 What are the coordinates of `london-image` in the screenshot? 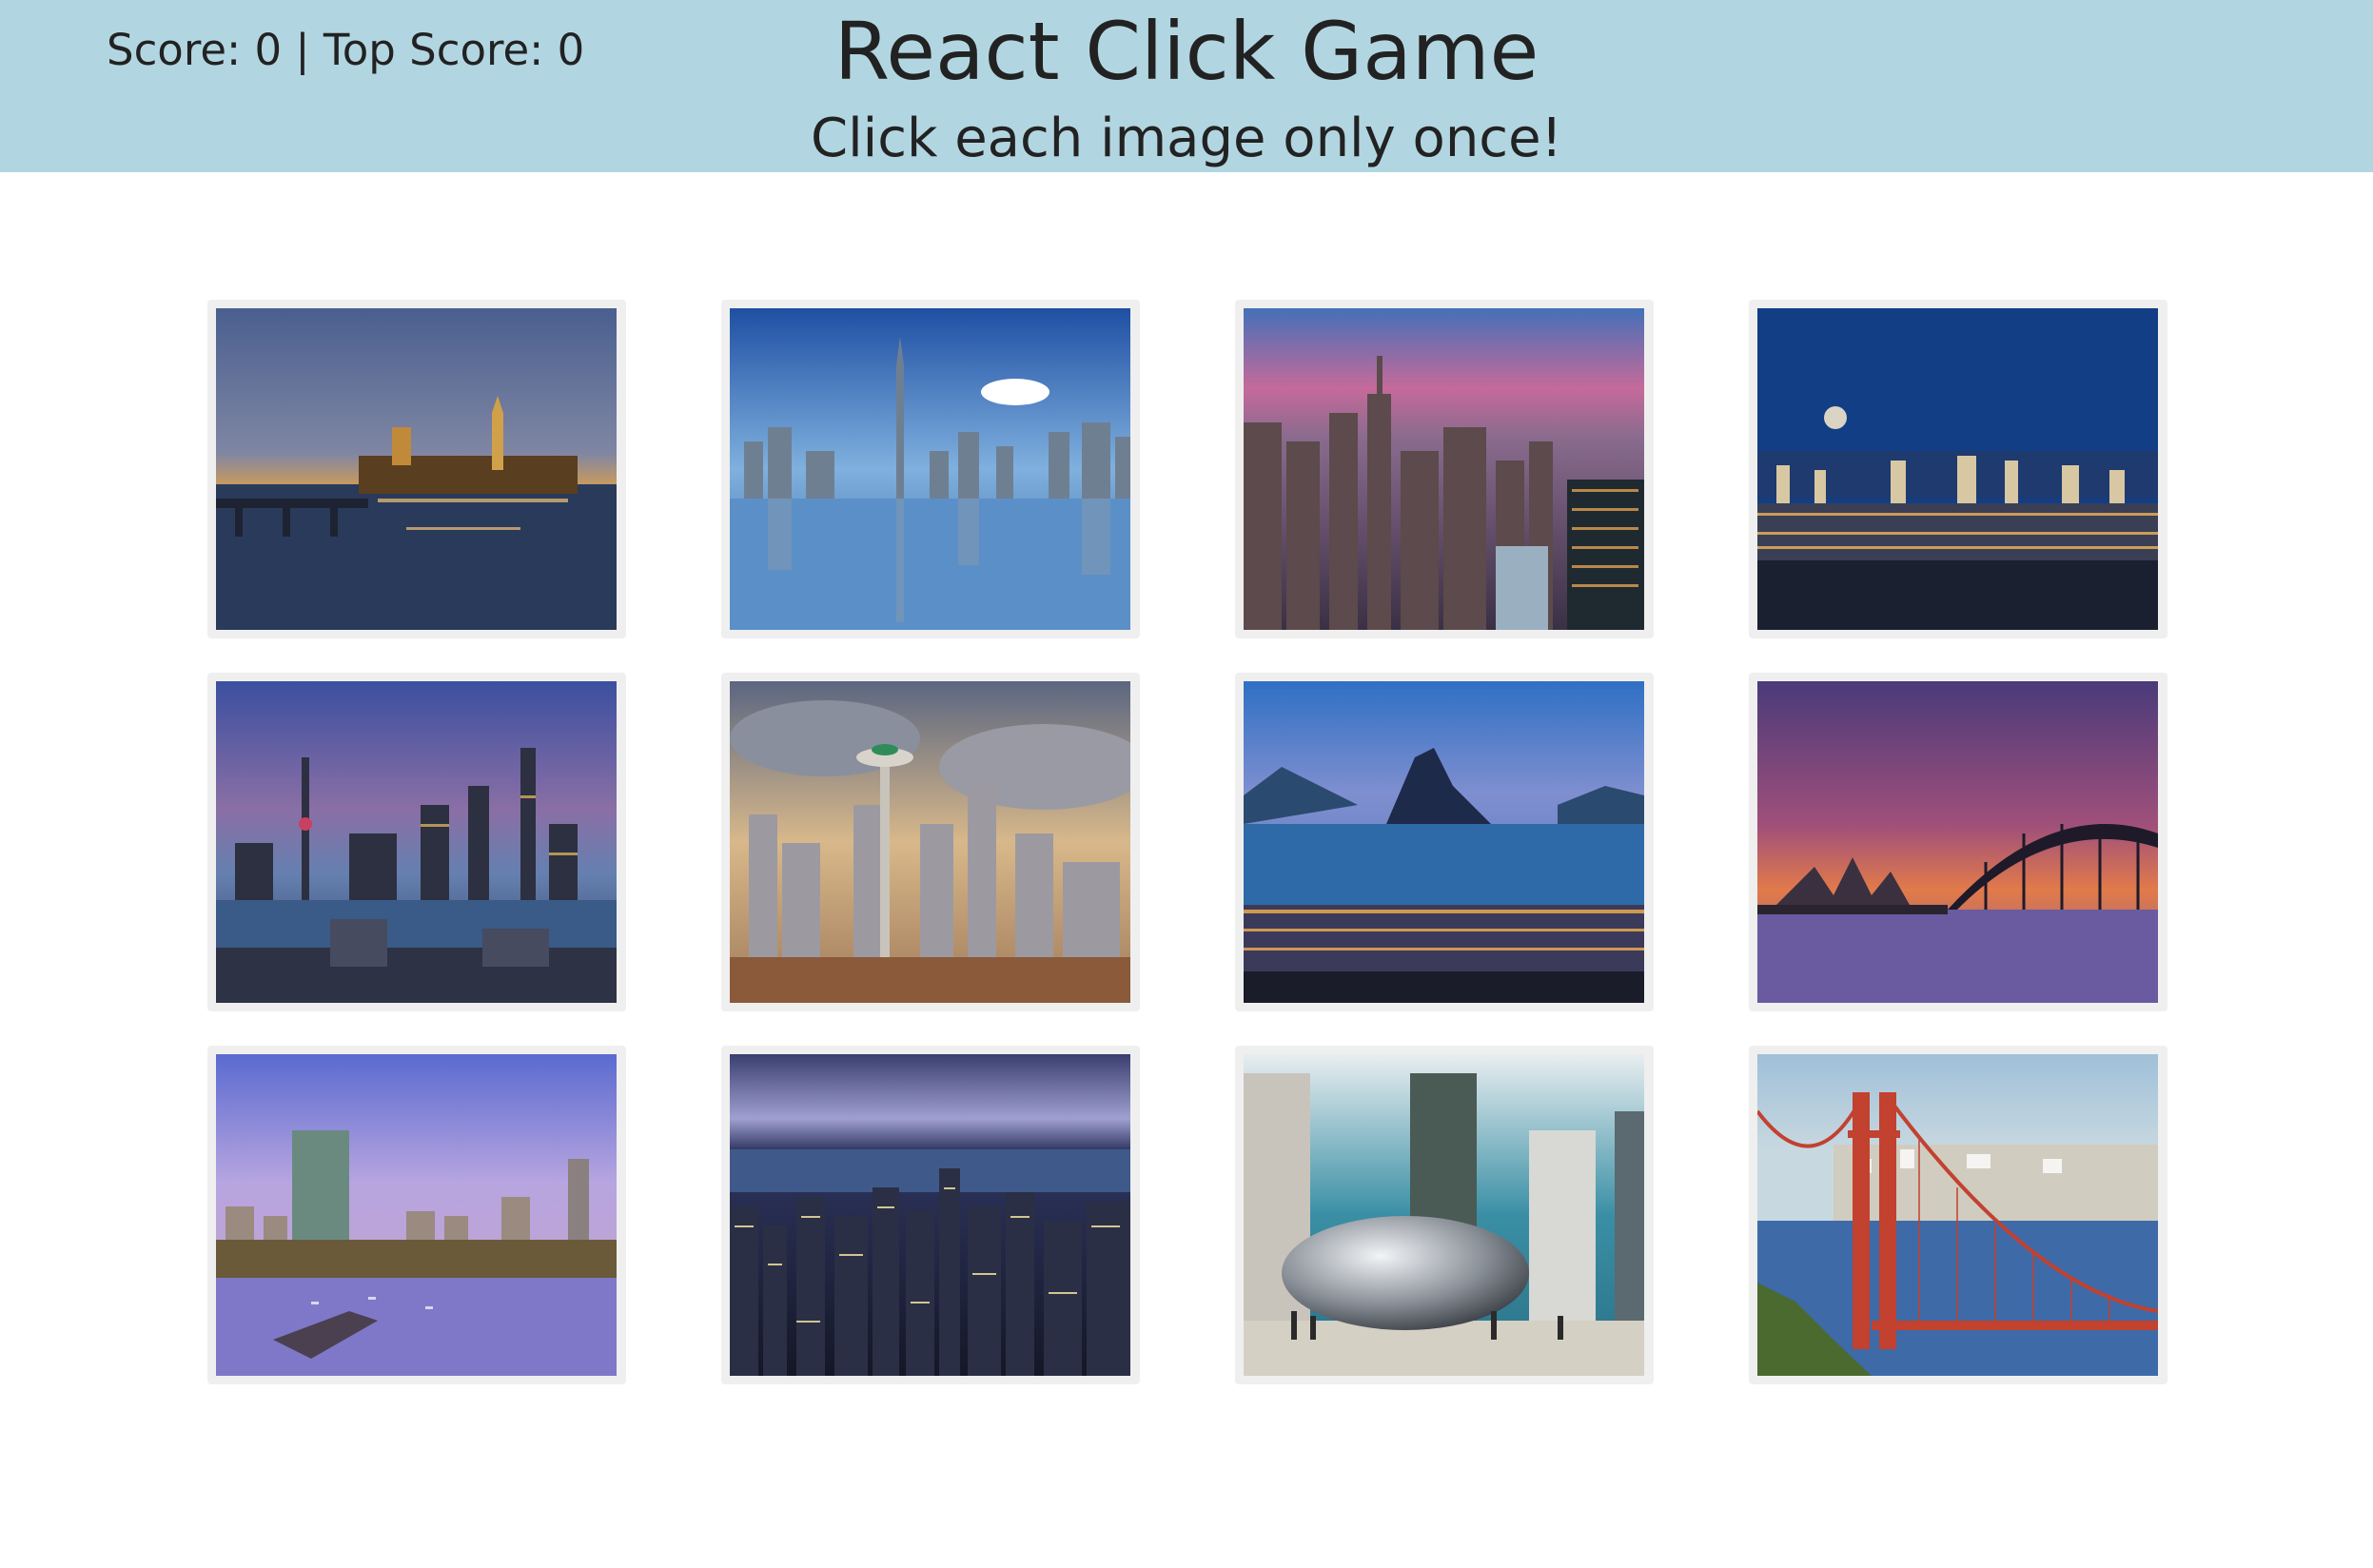 It's located at (416, 469).